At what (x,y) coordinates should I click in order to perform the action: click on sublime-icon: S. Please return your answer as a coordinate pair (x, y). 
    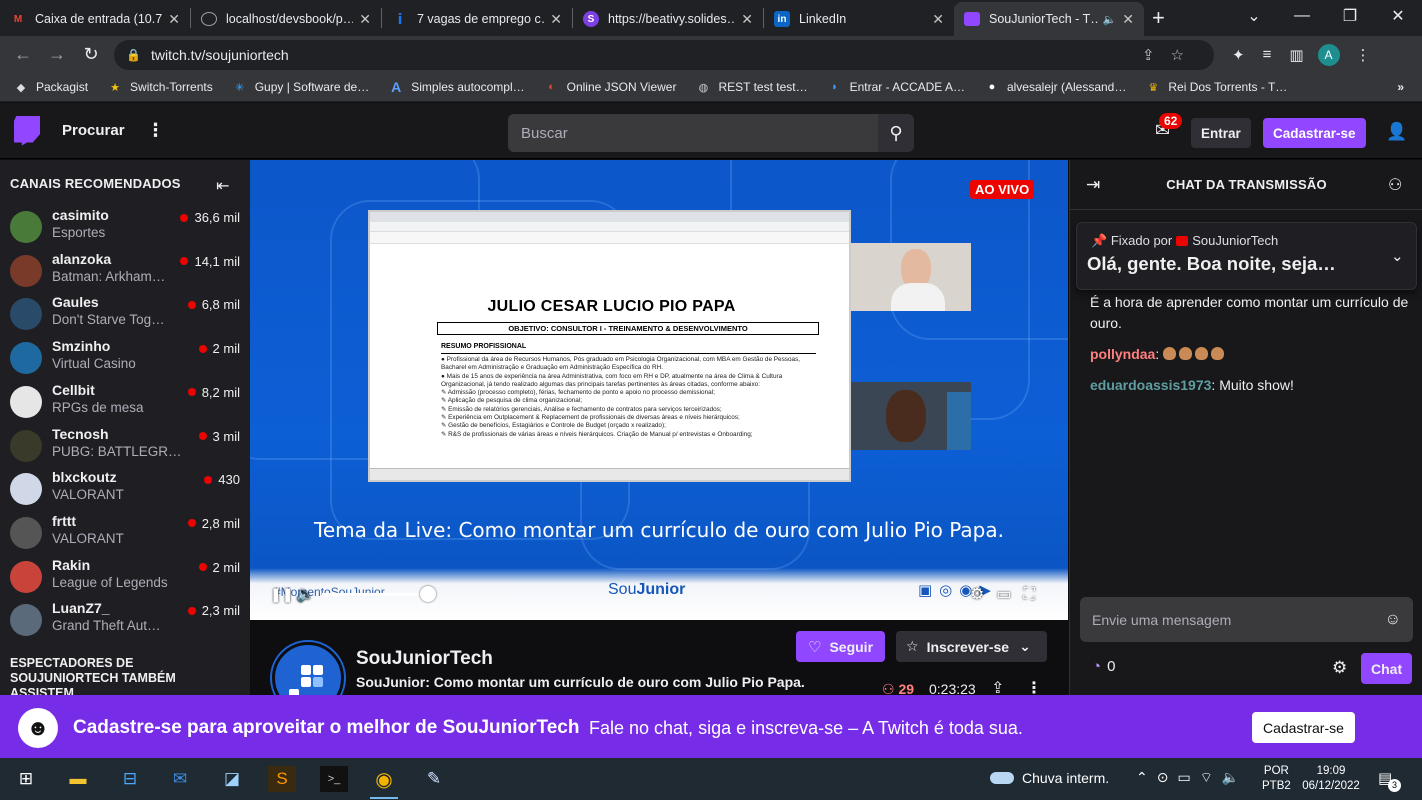
    Looking at the image, I should click on (282, 779).